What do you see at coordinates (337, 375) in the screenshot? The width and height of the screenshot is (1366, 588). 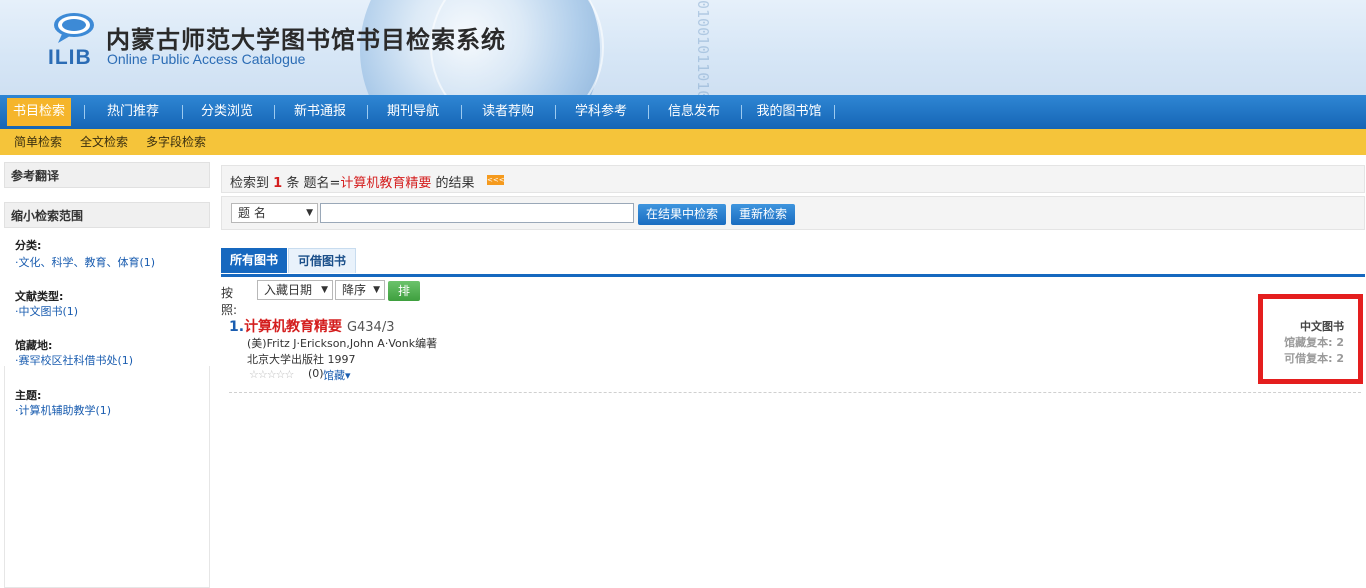 I see `favorite-dropdown: 馆藏▾` at bounding box center [337, 375].